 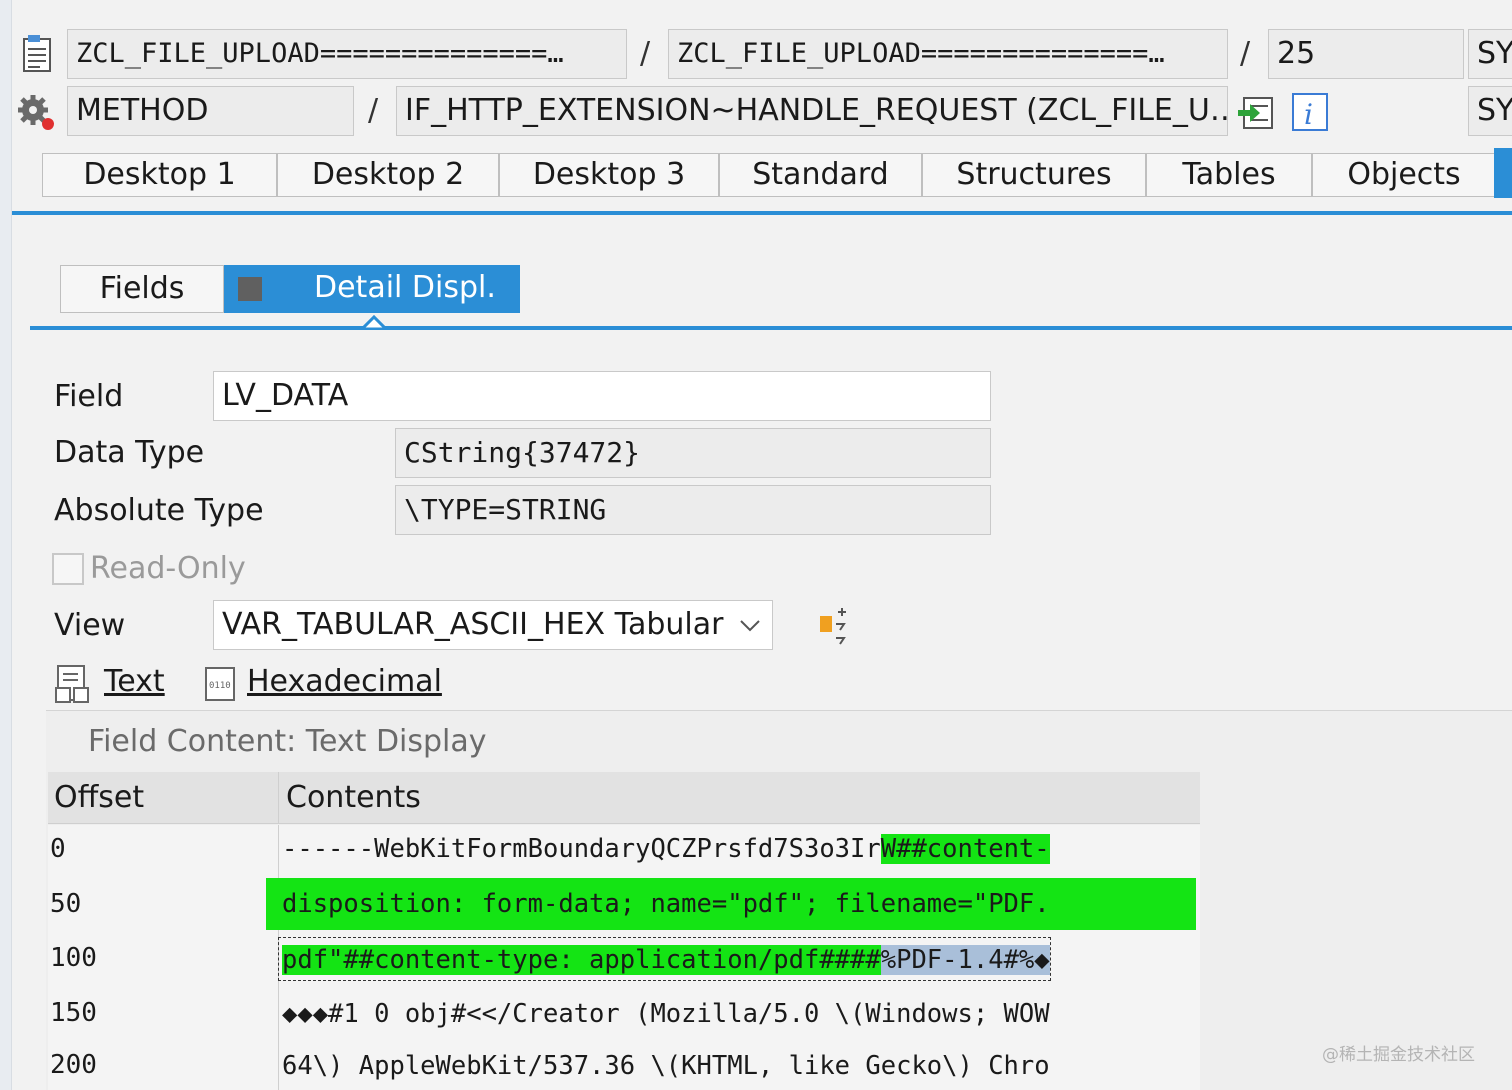 What do you see at coordinates (388, 175) in the screenshot?
I see `tab-desktop-2: Desktop 2` at bounding box center [388, 175].